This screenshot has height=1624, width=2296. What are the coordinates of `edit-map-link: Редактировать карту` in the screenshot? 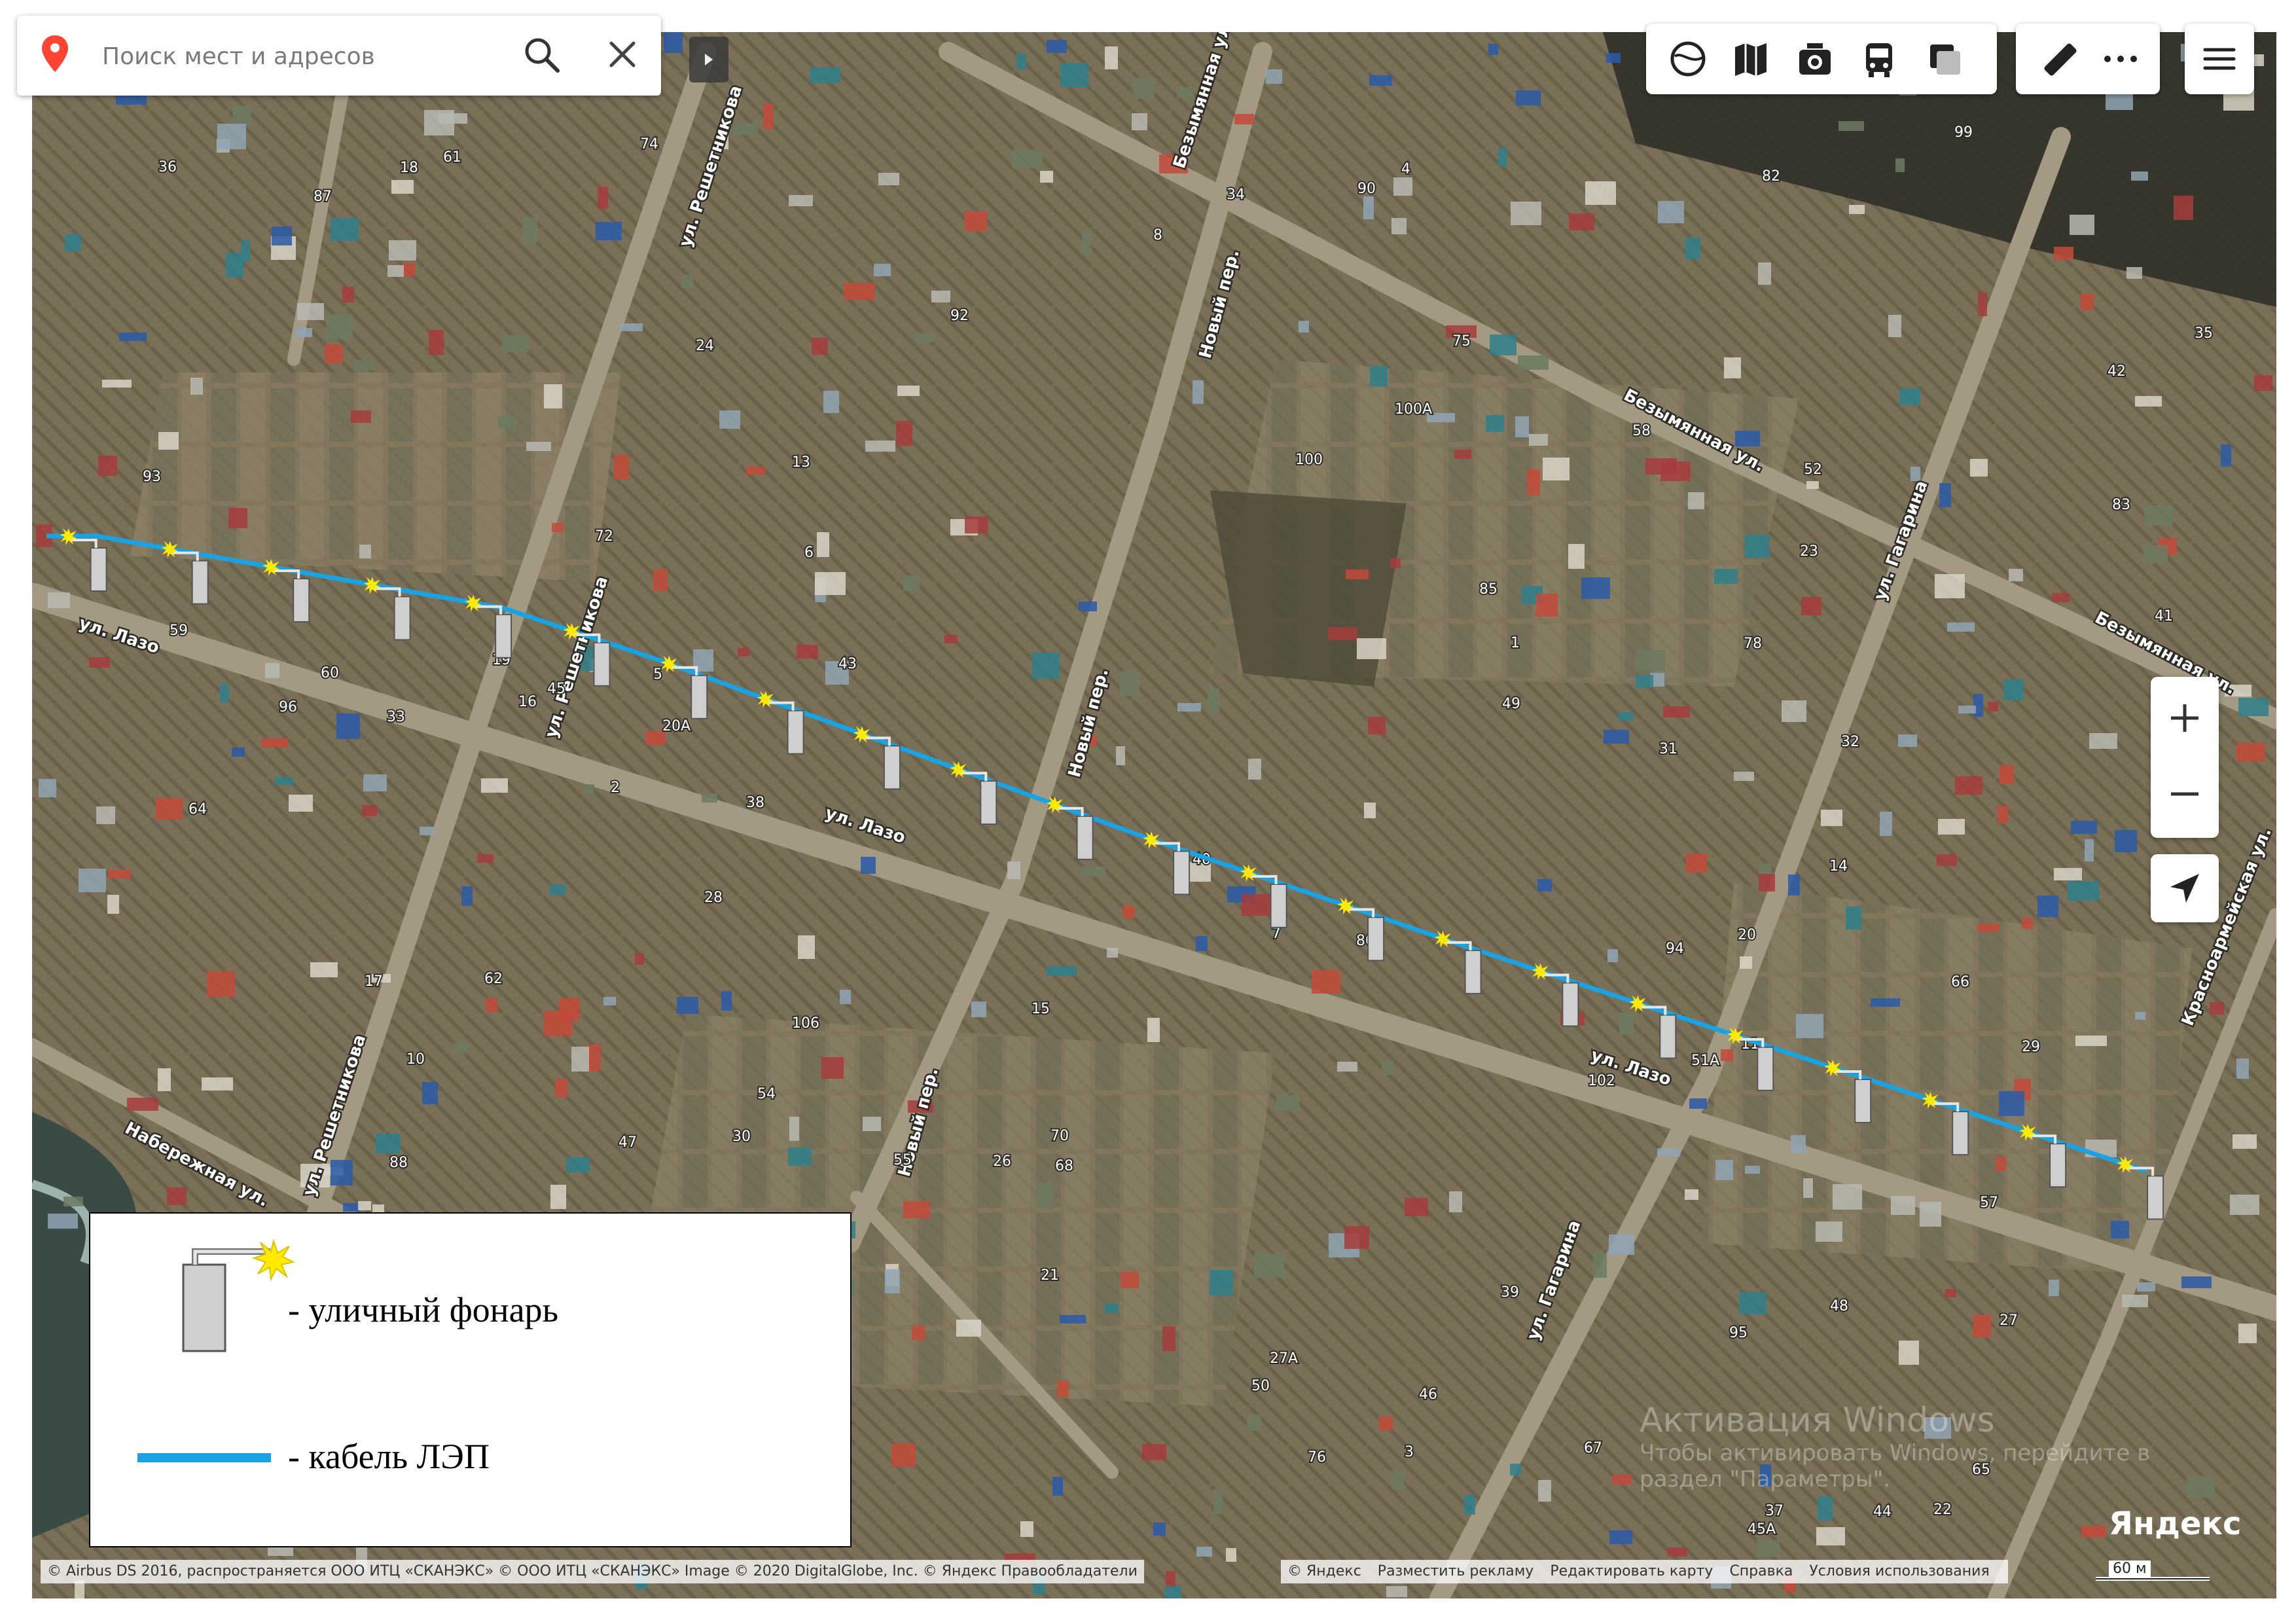 It's located at (1631, 1571).